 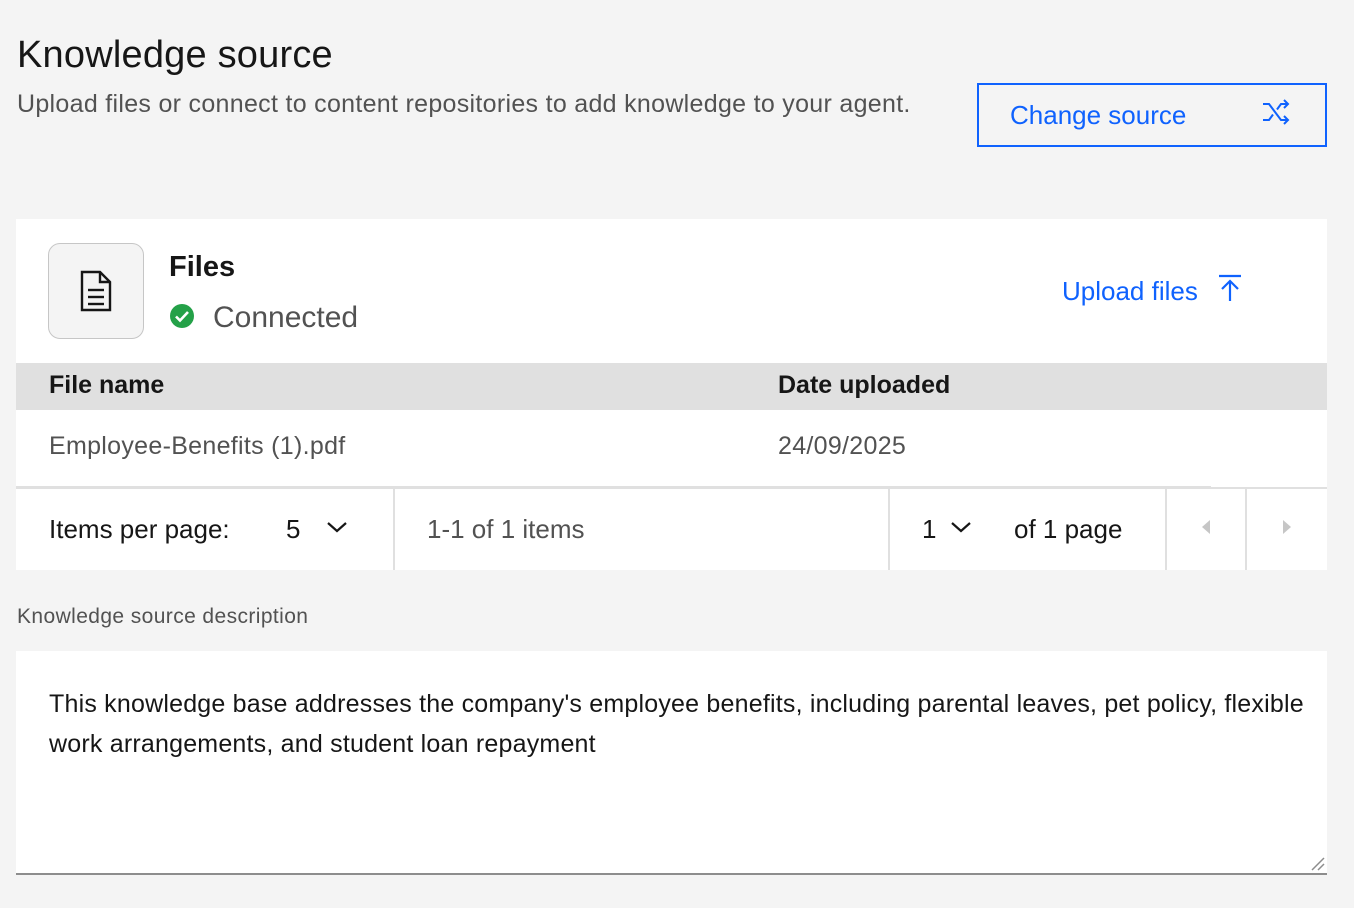 What do you see at coordinates (864, 385) in the screenshot?
I see `column-header-date-uploaded: Date uploaded` at bounding box center [864, 385].